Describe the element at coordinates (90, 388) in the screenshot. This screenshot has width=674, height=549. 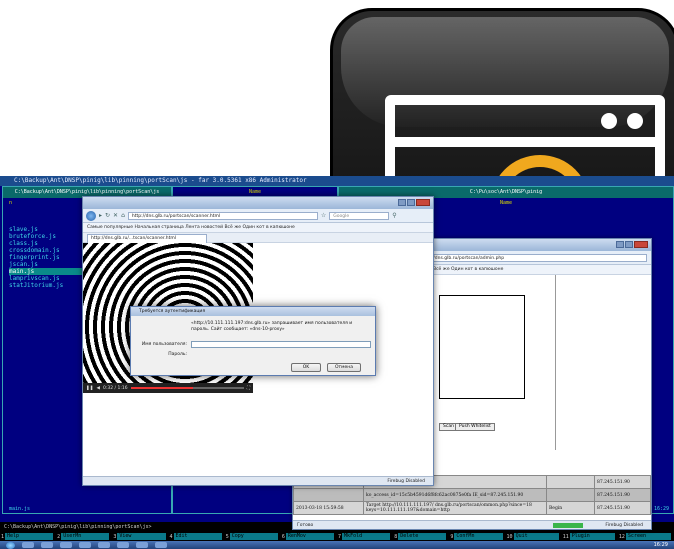
I see `play-pause-icon: ❚❚` at that location.